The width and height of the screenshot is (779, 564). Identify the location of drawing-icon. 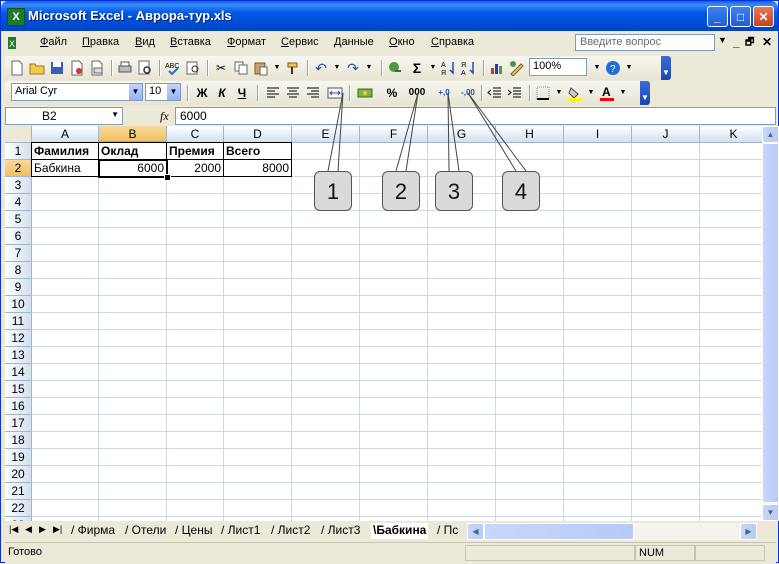
(517, 68).